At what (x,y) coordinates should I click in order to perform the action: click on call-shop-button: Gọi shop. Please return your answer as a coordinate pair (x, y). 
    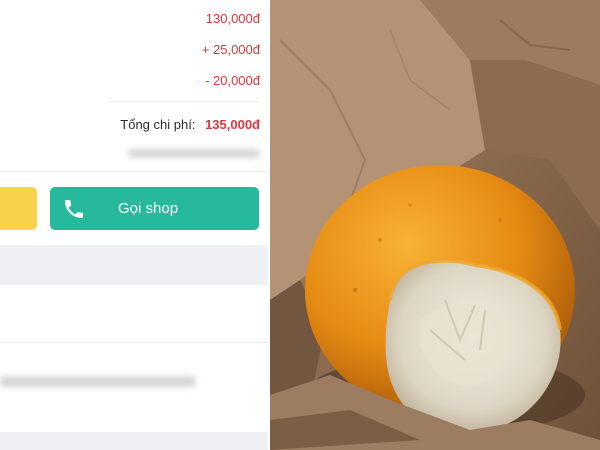
    Looking at the image, I should click on (154, 208).